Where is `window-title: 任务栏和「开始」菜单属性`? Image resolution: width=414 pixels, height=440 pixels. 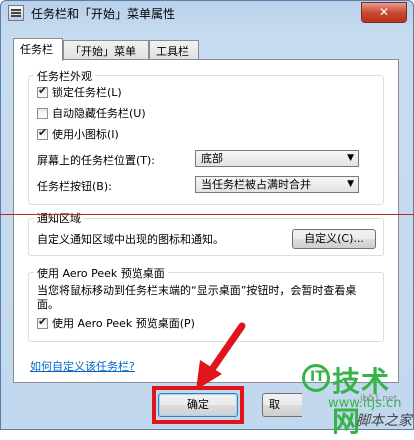 window-title: 任务栏和「开始」菜单属性 is located at coordinates (103, 14).